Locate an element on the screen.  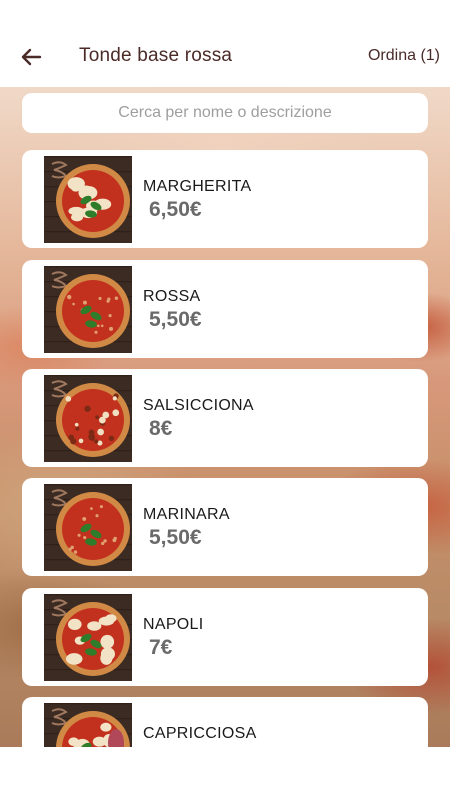
product-card-salsicciona: SALSICCIONA 8€ is located at coordinates (225, 418).